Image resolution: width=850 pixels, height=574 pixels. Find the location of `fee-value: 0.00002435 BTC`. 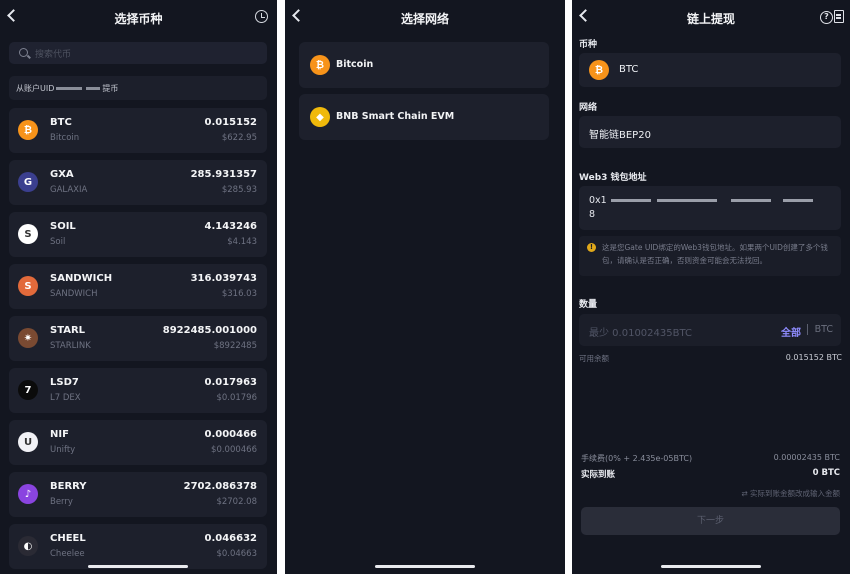

fee-value: 0.00002435 BTC is located at coordinates (806, 457).